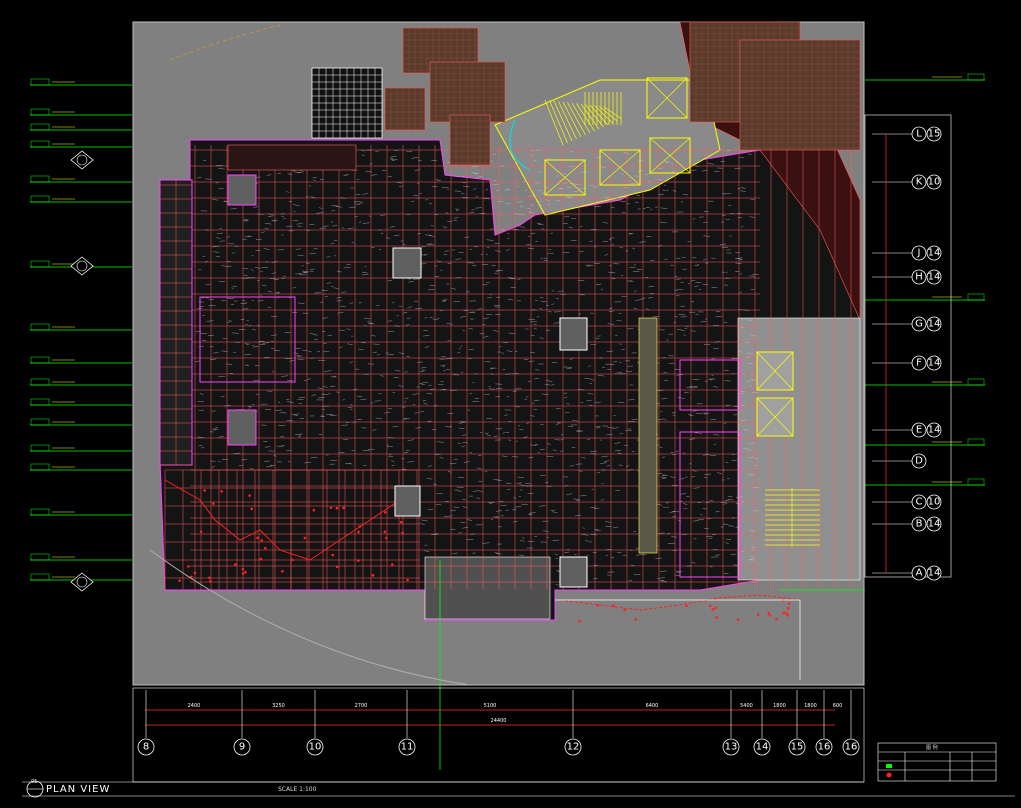 The width and height of the screenshot is (1021, 808). What do you see at coordinates (919, 277) in the screenshot?
I see `grid-bubble-label: H` at bounding box center [919, 277].